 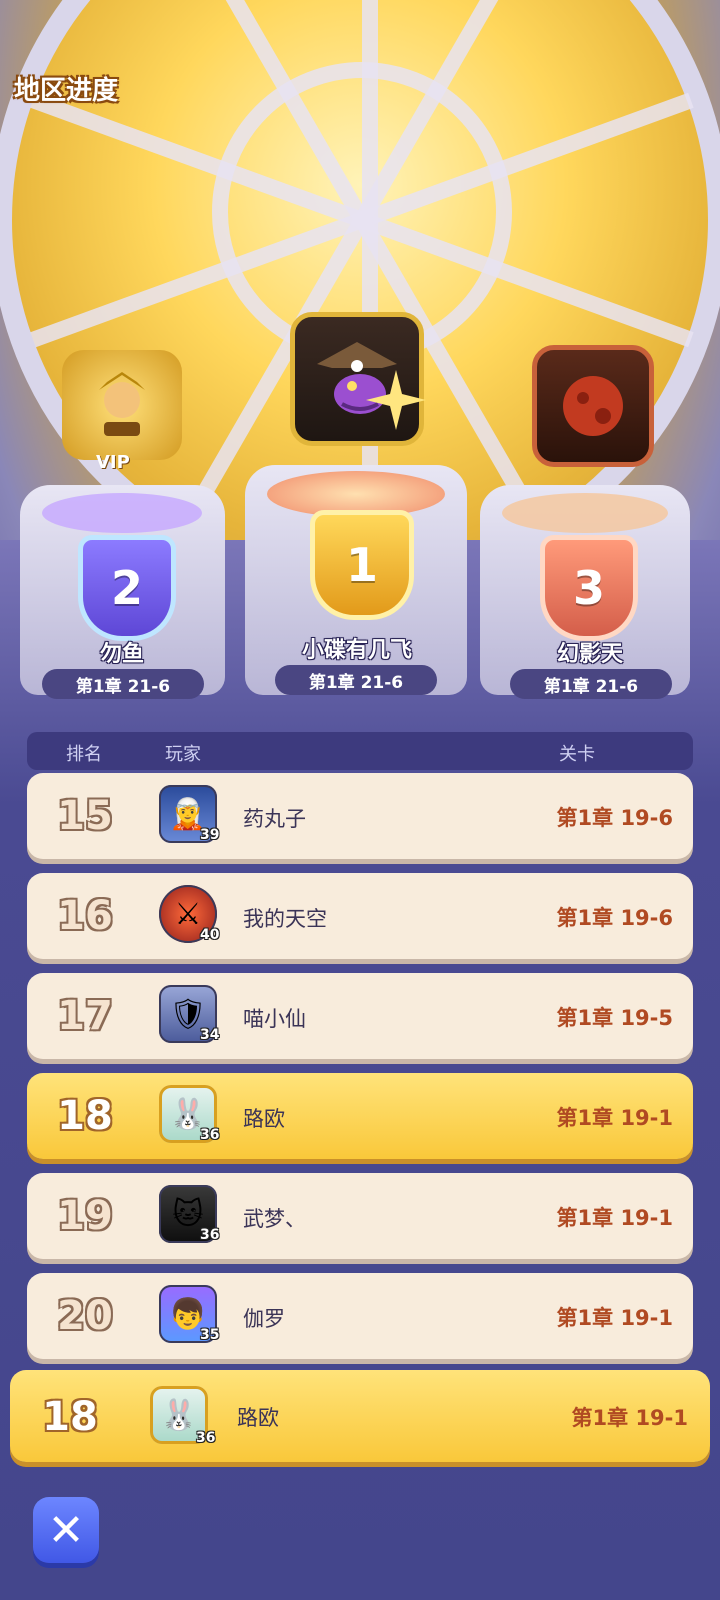 What do you see at coordinates (589, 588) in the screenshot?
I see `rank-3-shield-icon: 3` at bounding box center [589, 588].